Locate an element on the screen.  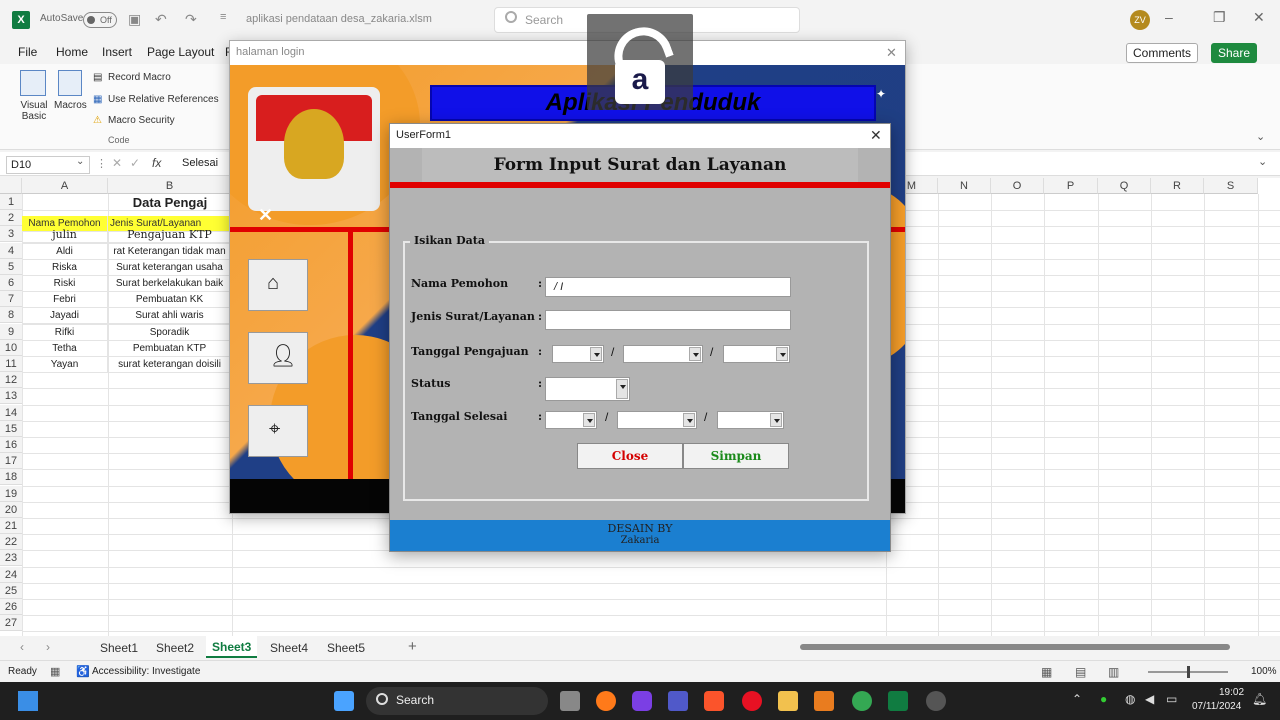
notification-icon: 🔔︎ is located at coordinates (1259, 699).